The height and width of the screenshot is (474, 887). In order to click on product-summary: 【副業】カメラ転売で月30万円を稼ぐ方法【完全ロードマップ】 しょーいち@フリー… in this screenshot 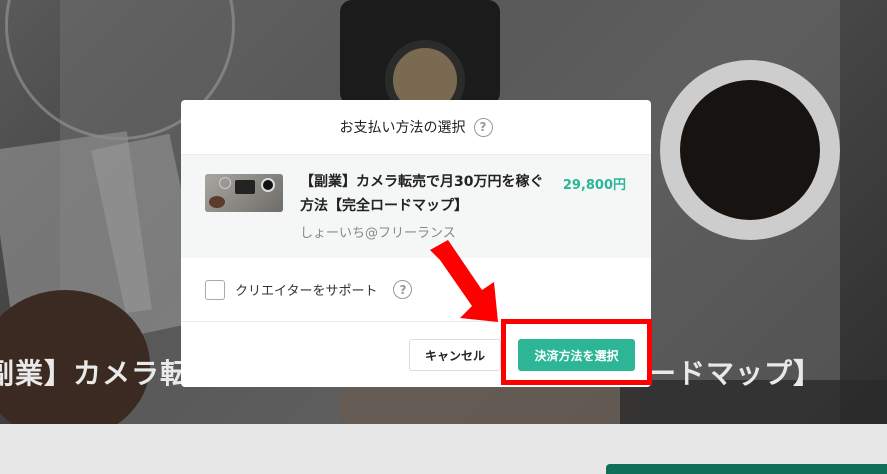, I will do `click(416, 206)`.